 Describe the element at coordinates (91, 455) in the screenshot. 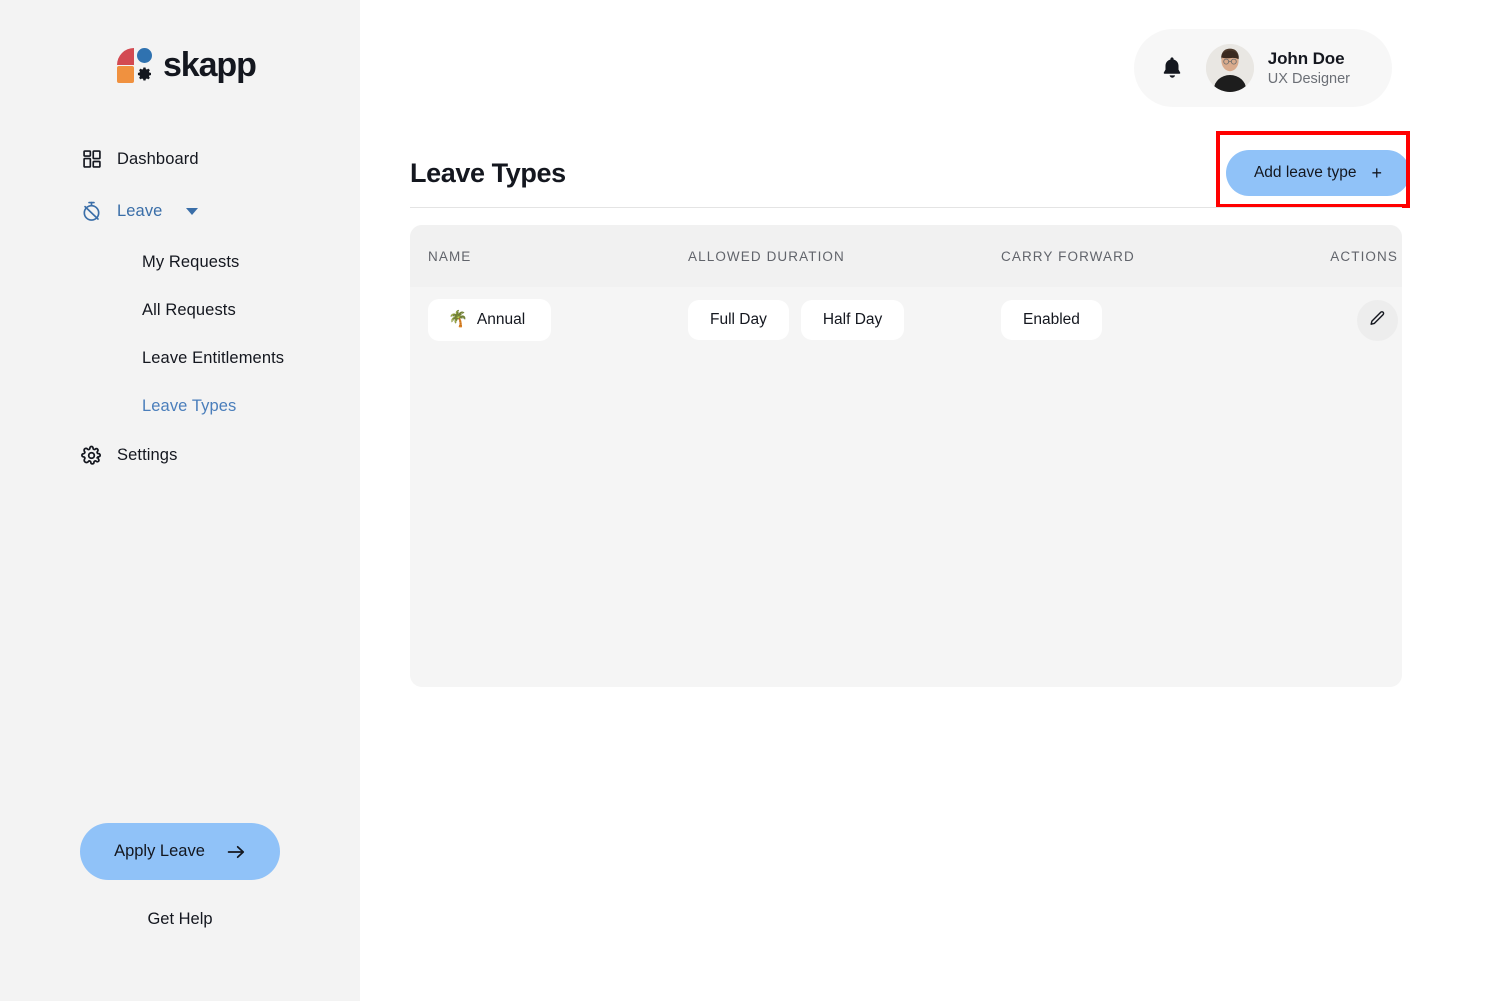

I see `gear-icon` at that location.